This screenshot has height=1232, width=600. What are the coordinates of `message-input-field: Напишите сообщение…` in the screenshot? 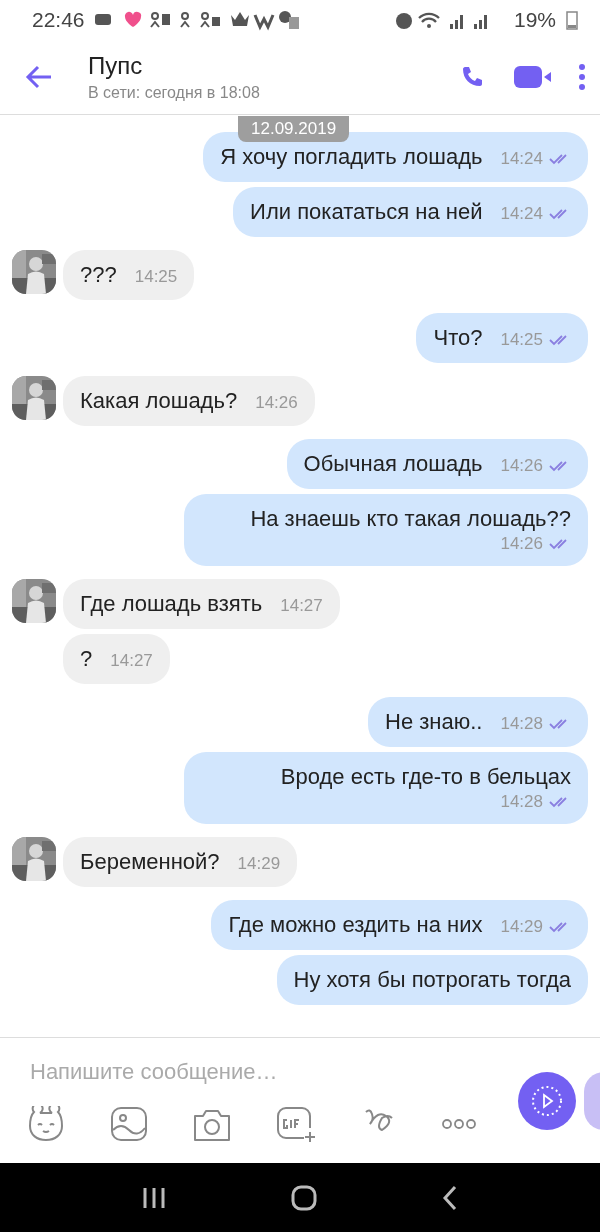 It's located at (250, 1072).